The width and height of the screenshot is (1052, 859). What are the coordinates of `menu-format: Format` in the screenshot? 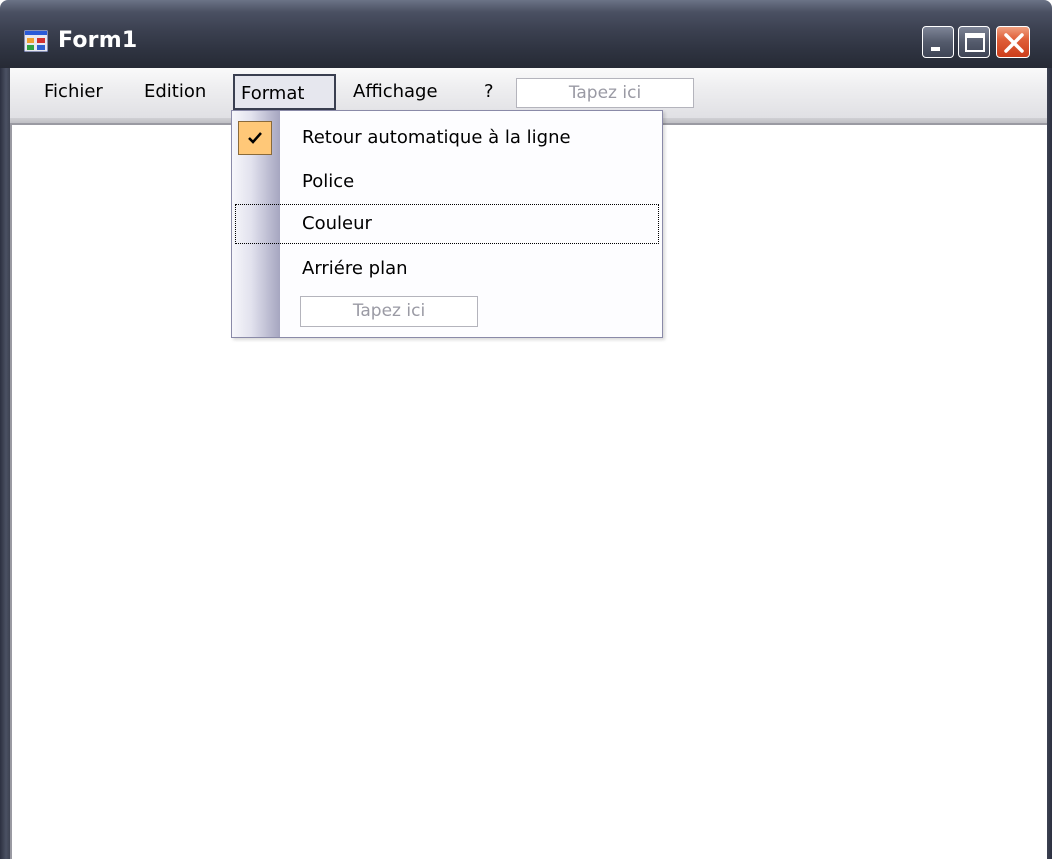 It's located at (284, 92).